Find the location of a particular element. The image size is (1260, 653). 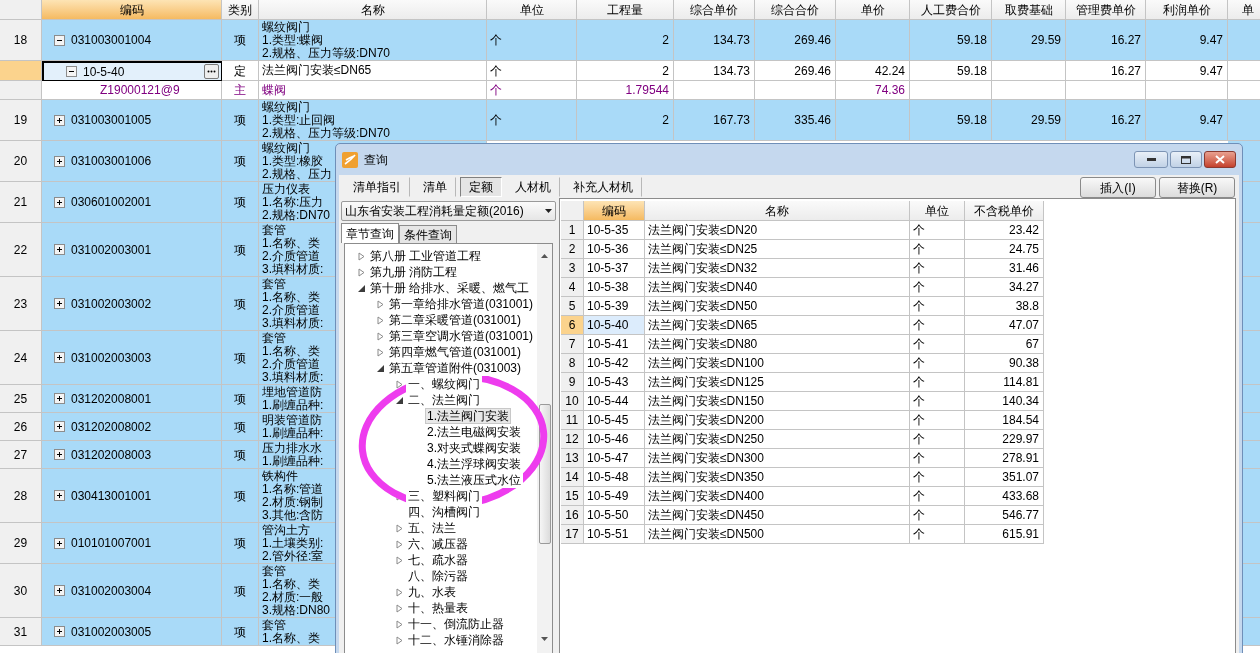

tab: 人材机 is located at coordinates (533, 186).